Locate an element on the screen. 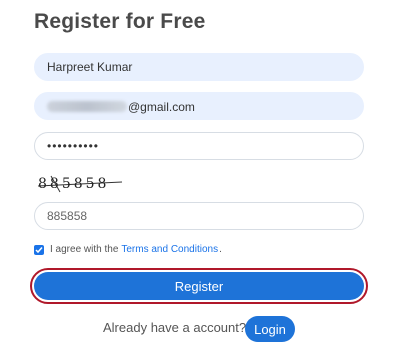  terms-agreement: I agree with the Terms and Conditions . is located at coordinates (128, 249).